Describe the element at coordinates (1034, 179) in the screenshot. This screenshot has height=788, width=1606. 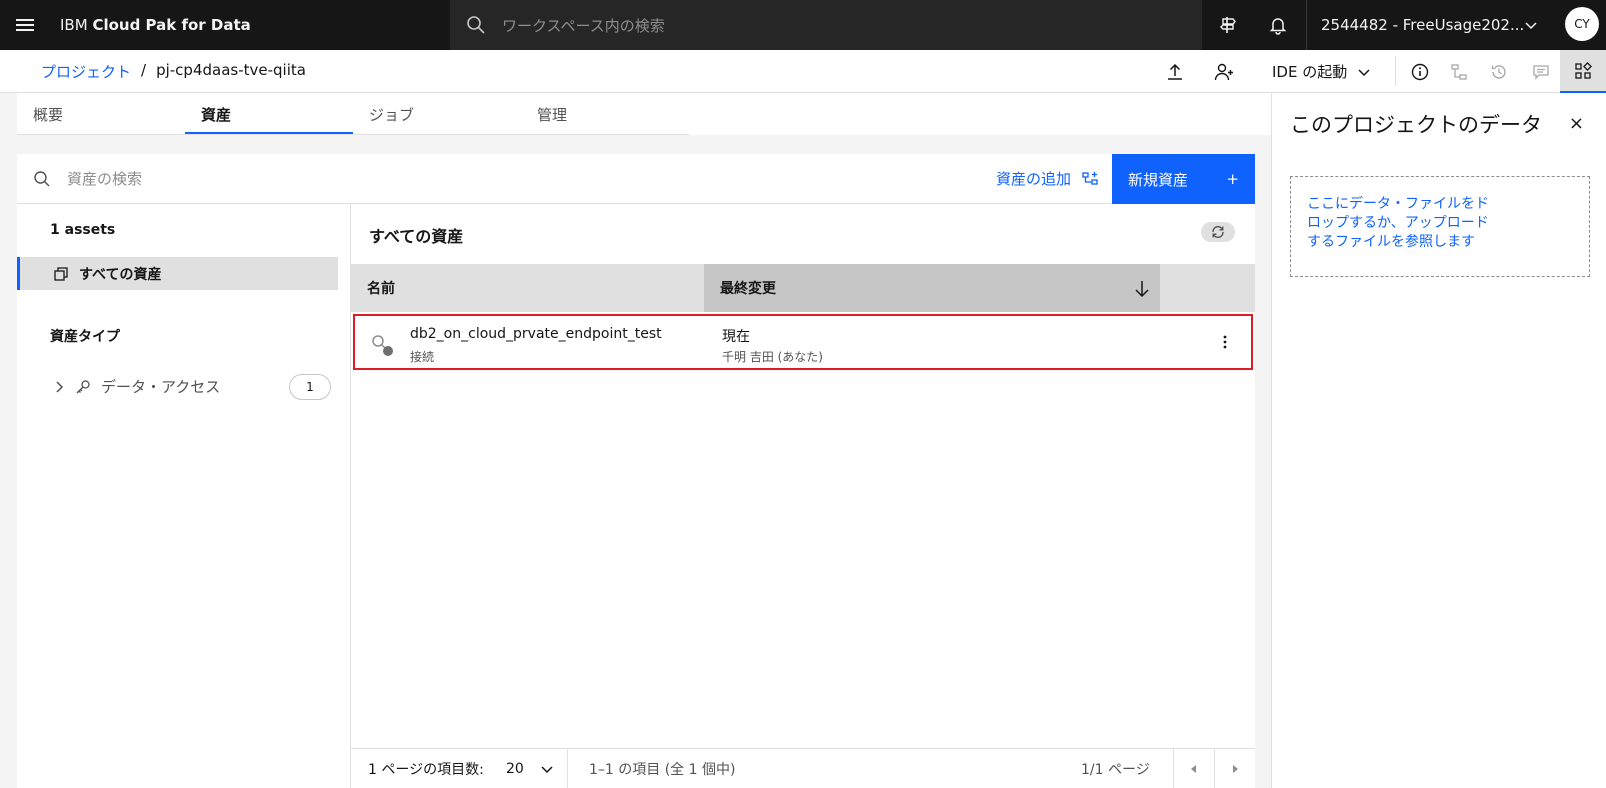
I see `add-asset-label: 資産の追加` at that location.